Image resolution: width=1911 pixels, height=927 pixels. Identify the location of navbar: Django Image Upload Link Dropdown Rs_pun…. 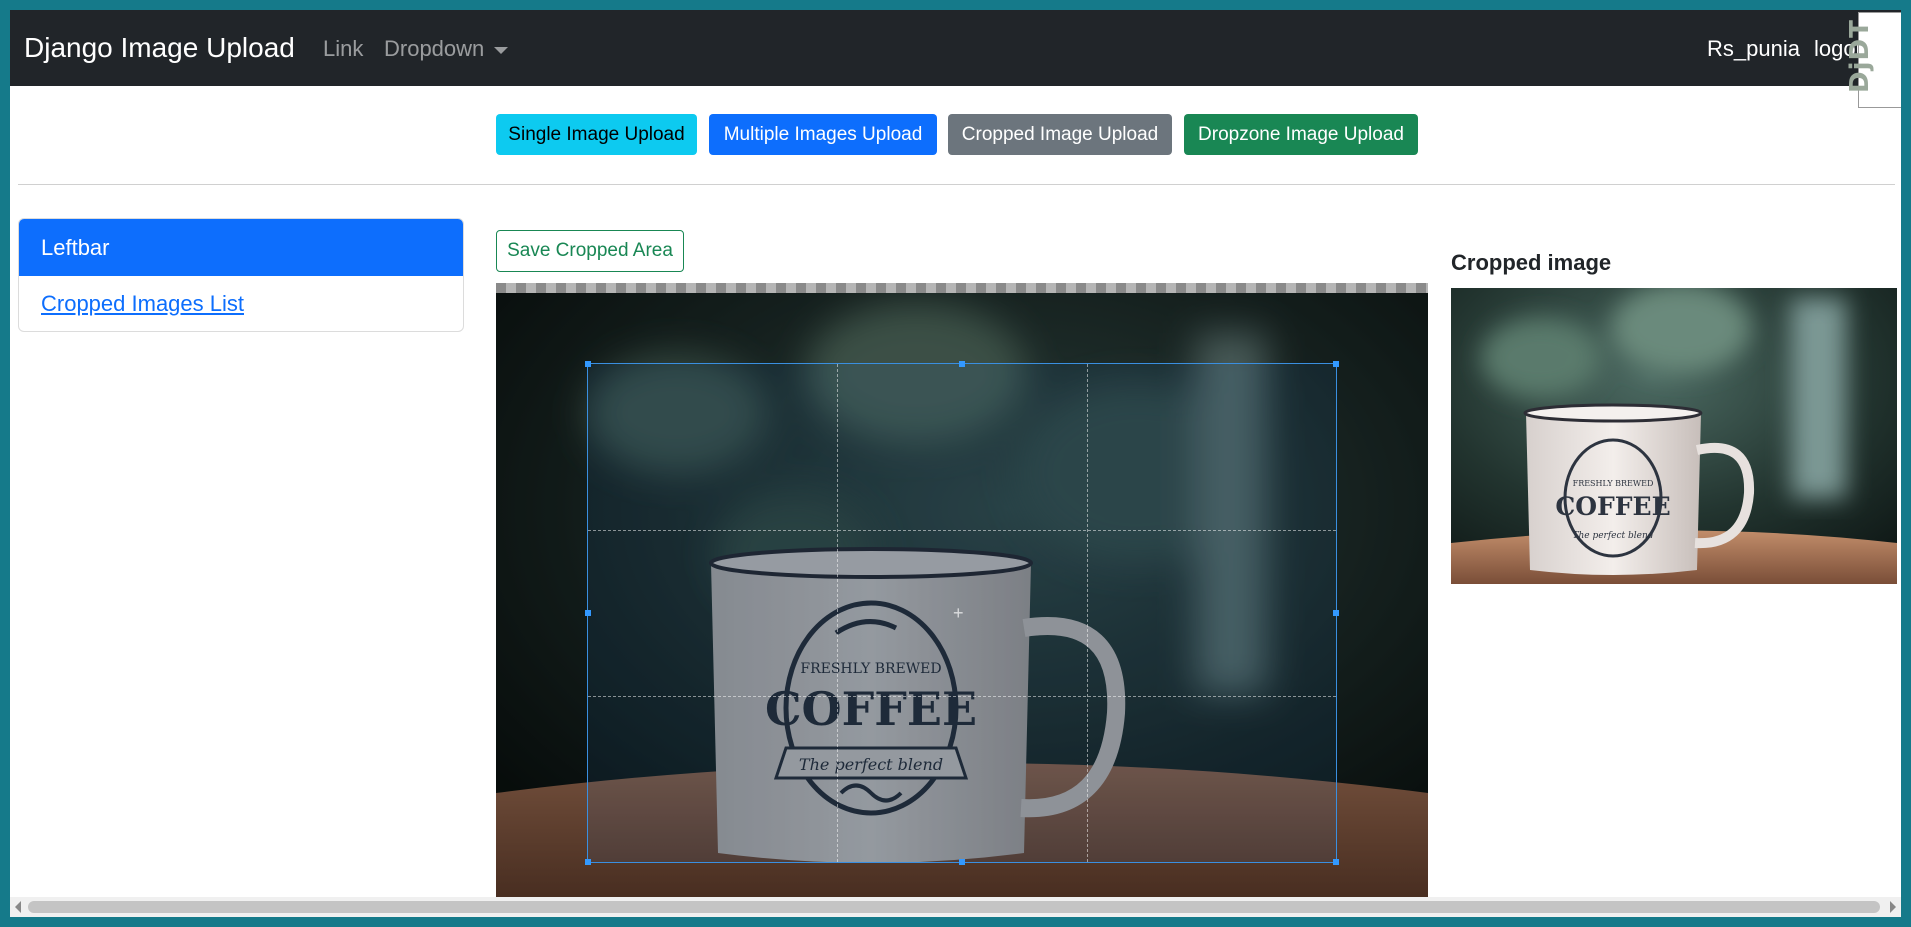
(955, 59).